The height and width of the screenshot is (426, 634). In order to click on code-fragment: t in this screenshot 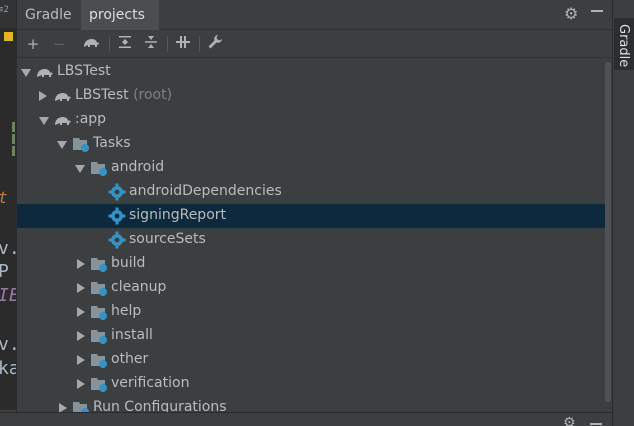, I will do `click(4, 197)`.